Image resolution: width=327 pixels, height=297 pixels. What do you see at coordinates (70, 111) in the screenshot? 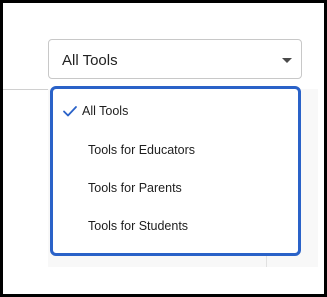
I see `check-icon` at bounding box center [70, 111].